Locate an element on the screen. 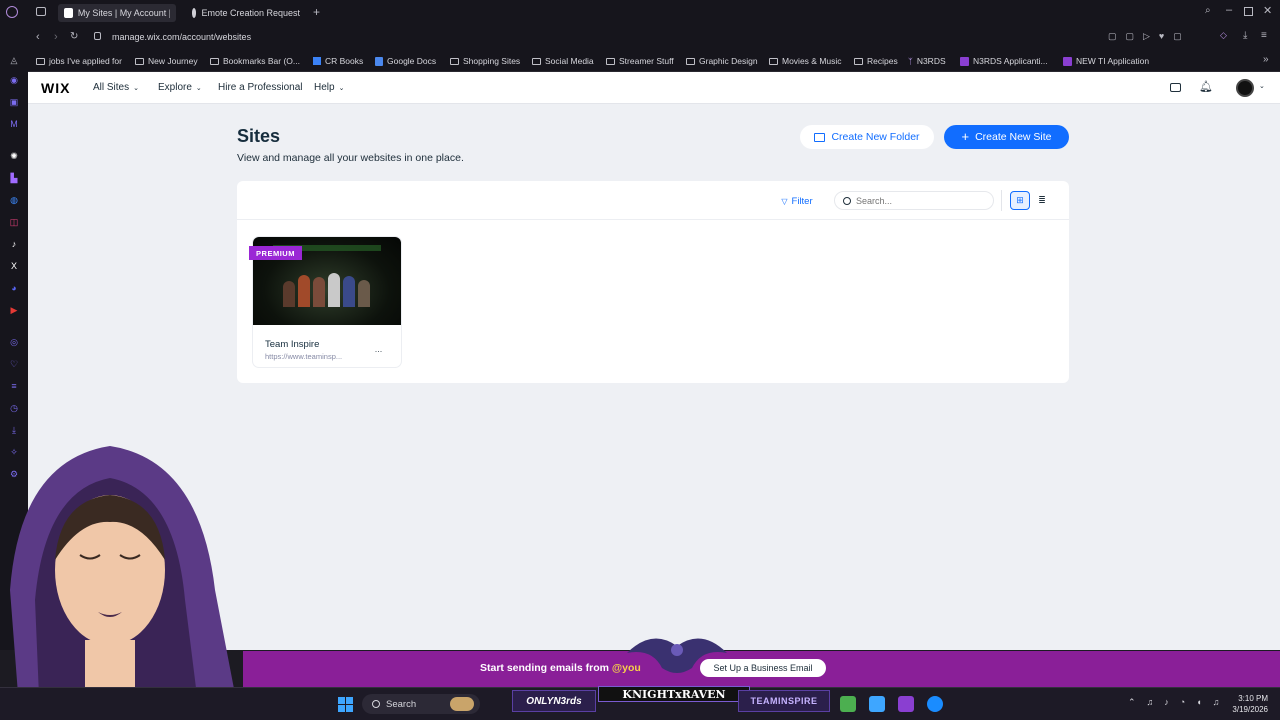 The width and height of the screenshot is (1280, 720). taskbar-twitch-icon is located at coordinates (906, 704).